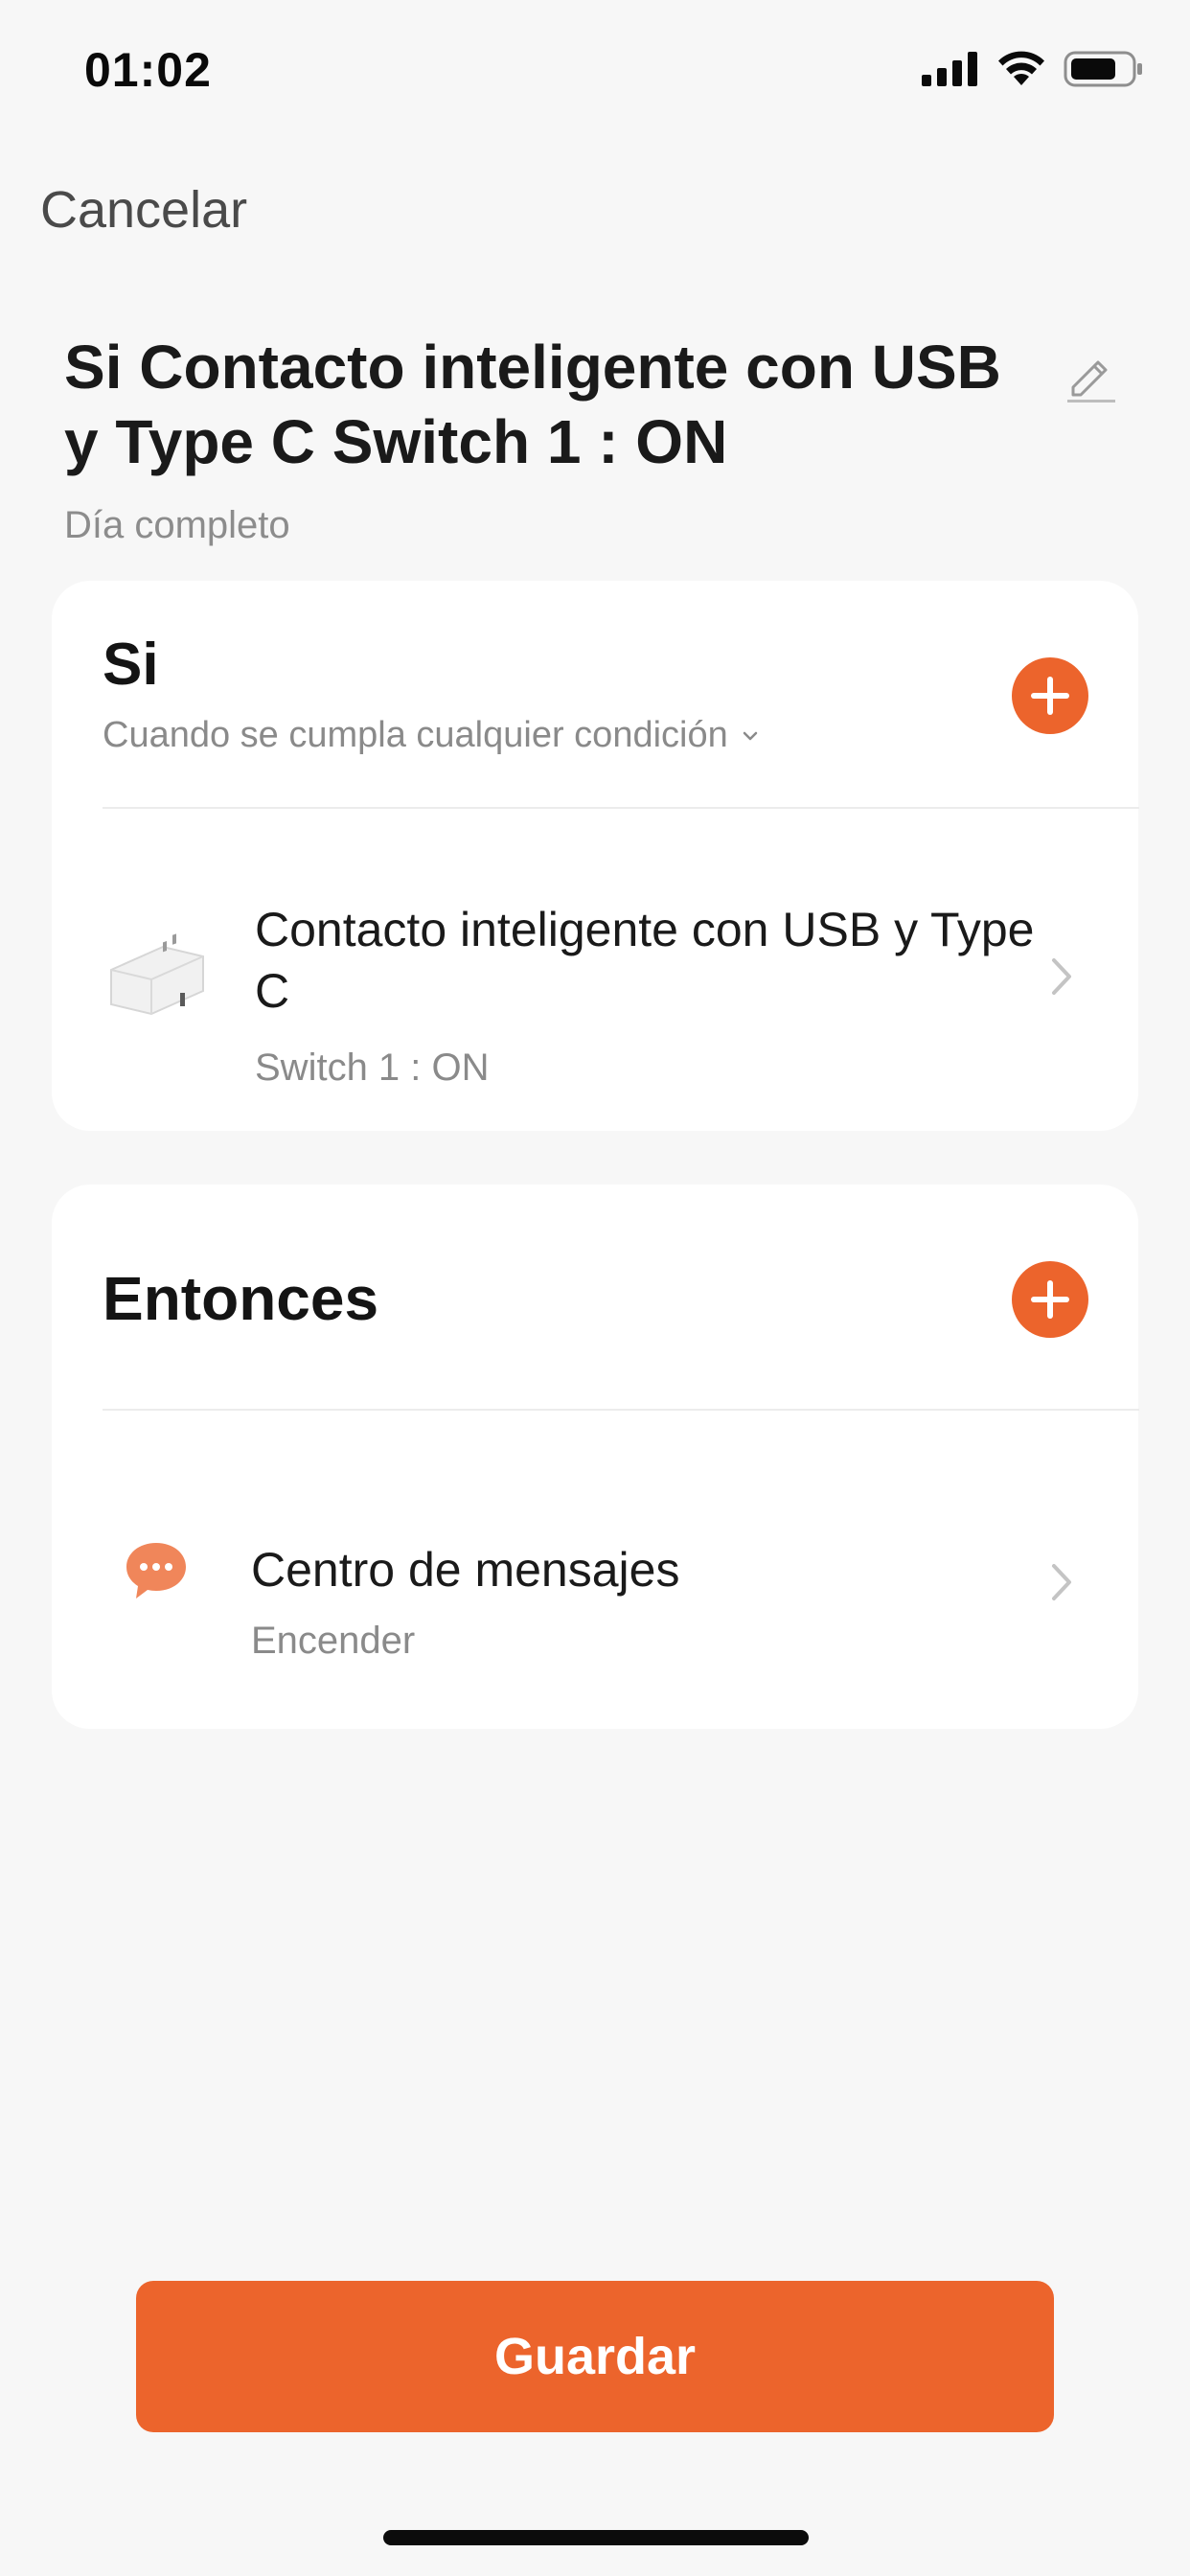 This screenshot has height=2576, width=1190. Describe the element at coordinates (144, 210) in the screenshot. I see `cancel-button: Cancelar` at that location.